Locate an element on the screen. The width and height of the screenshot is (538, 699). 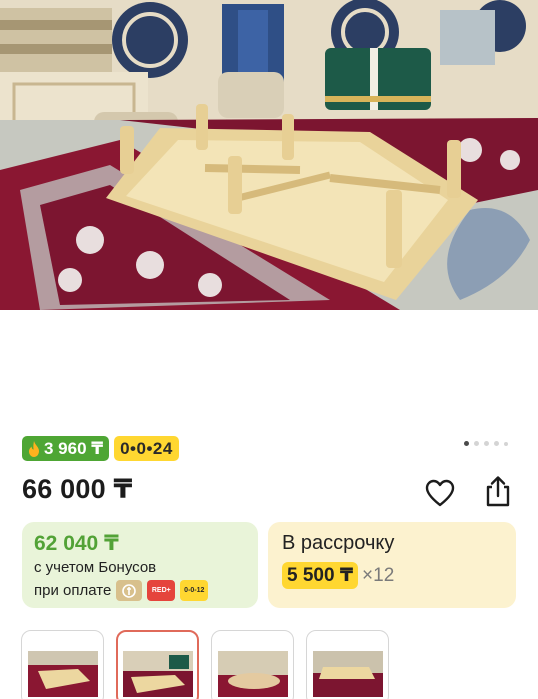
heart-icon is located at coordinates (440, 493).